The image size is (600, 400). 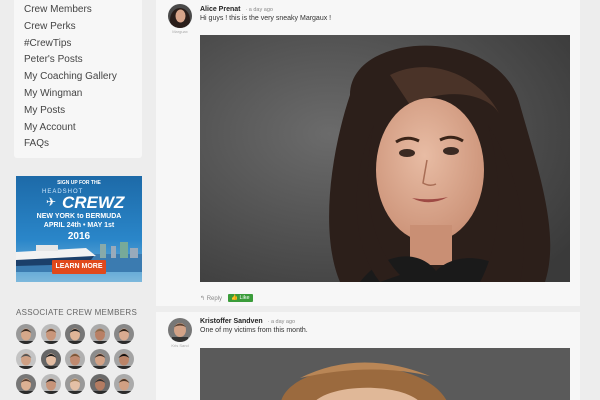 What do you see at coordinates (83, 10) in the screenshot?
I see `nav-crew-members: Crew Members` at bounding box center [83, 10].